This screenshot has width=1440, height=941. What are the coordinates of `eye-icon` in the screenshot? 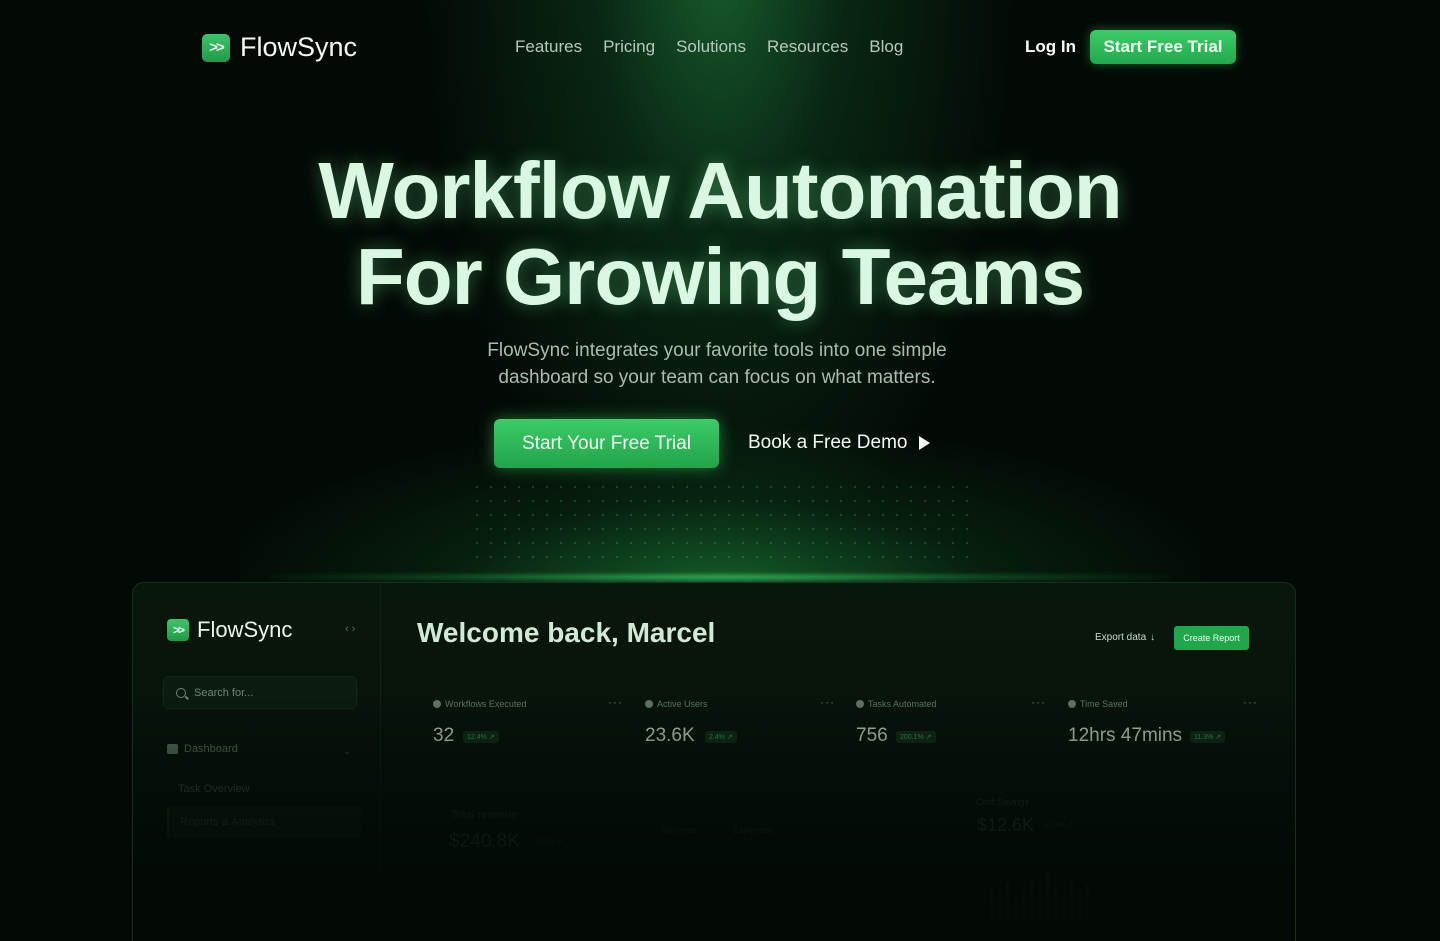 It's located at (437, 704).